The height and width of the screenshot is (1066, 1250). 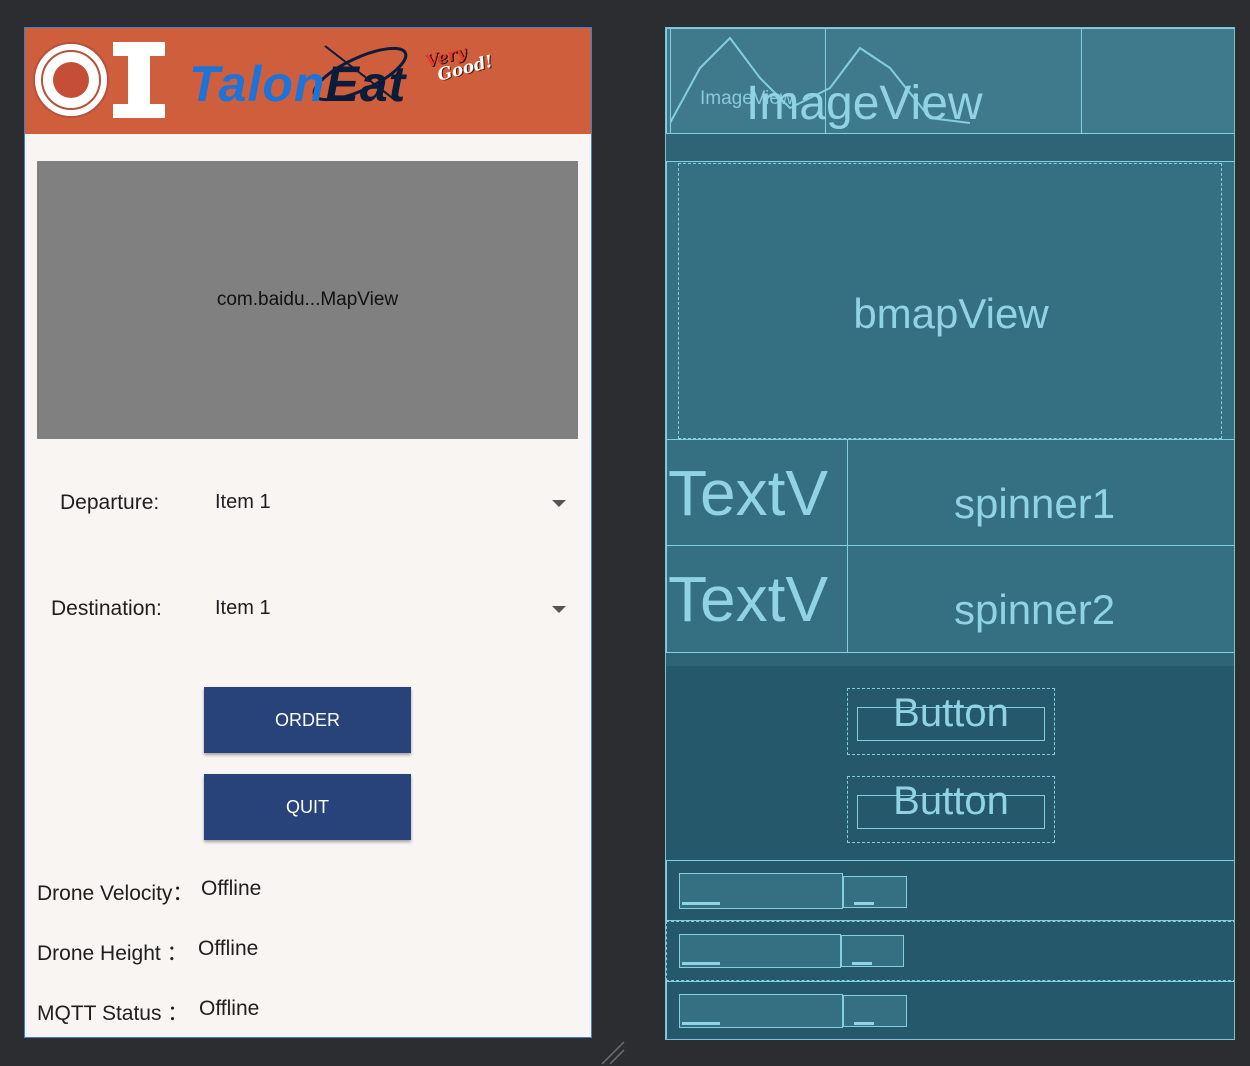 What do you see at coordinates (115, 893) in the screenshot?
I see `drone-velocity-label: Drone Velocity：` at bounding box center [115, 893].